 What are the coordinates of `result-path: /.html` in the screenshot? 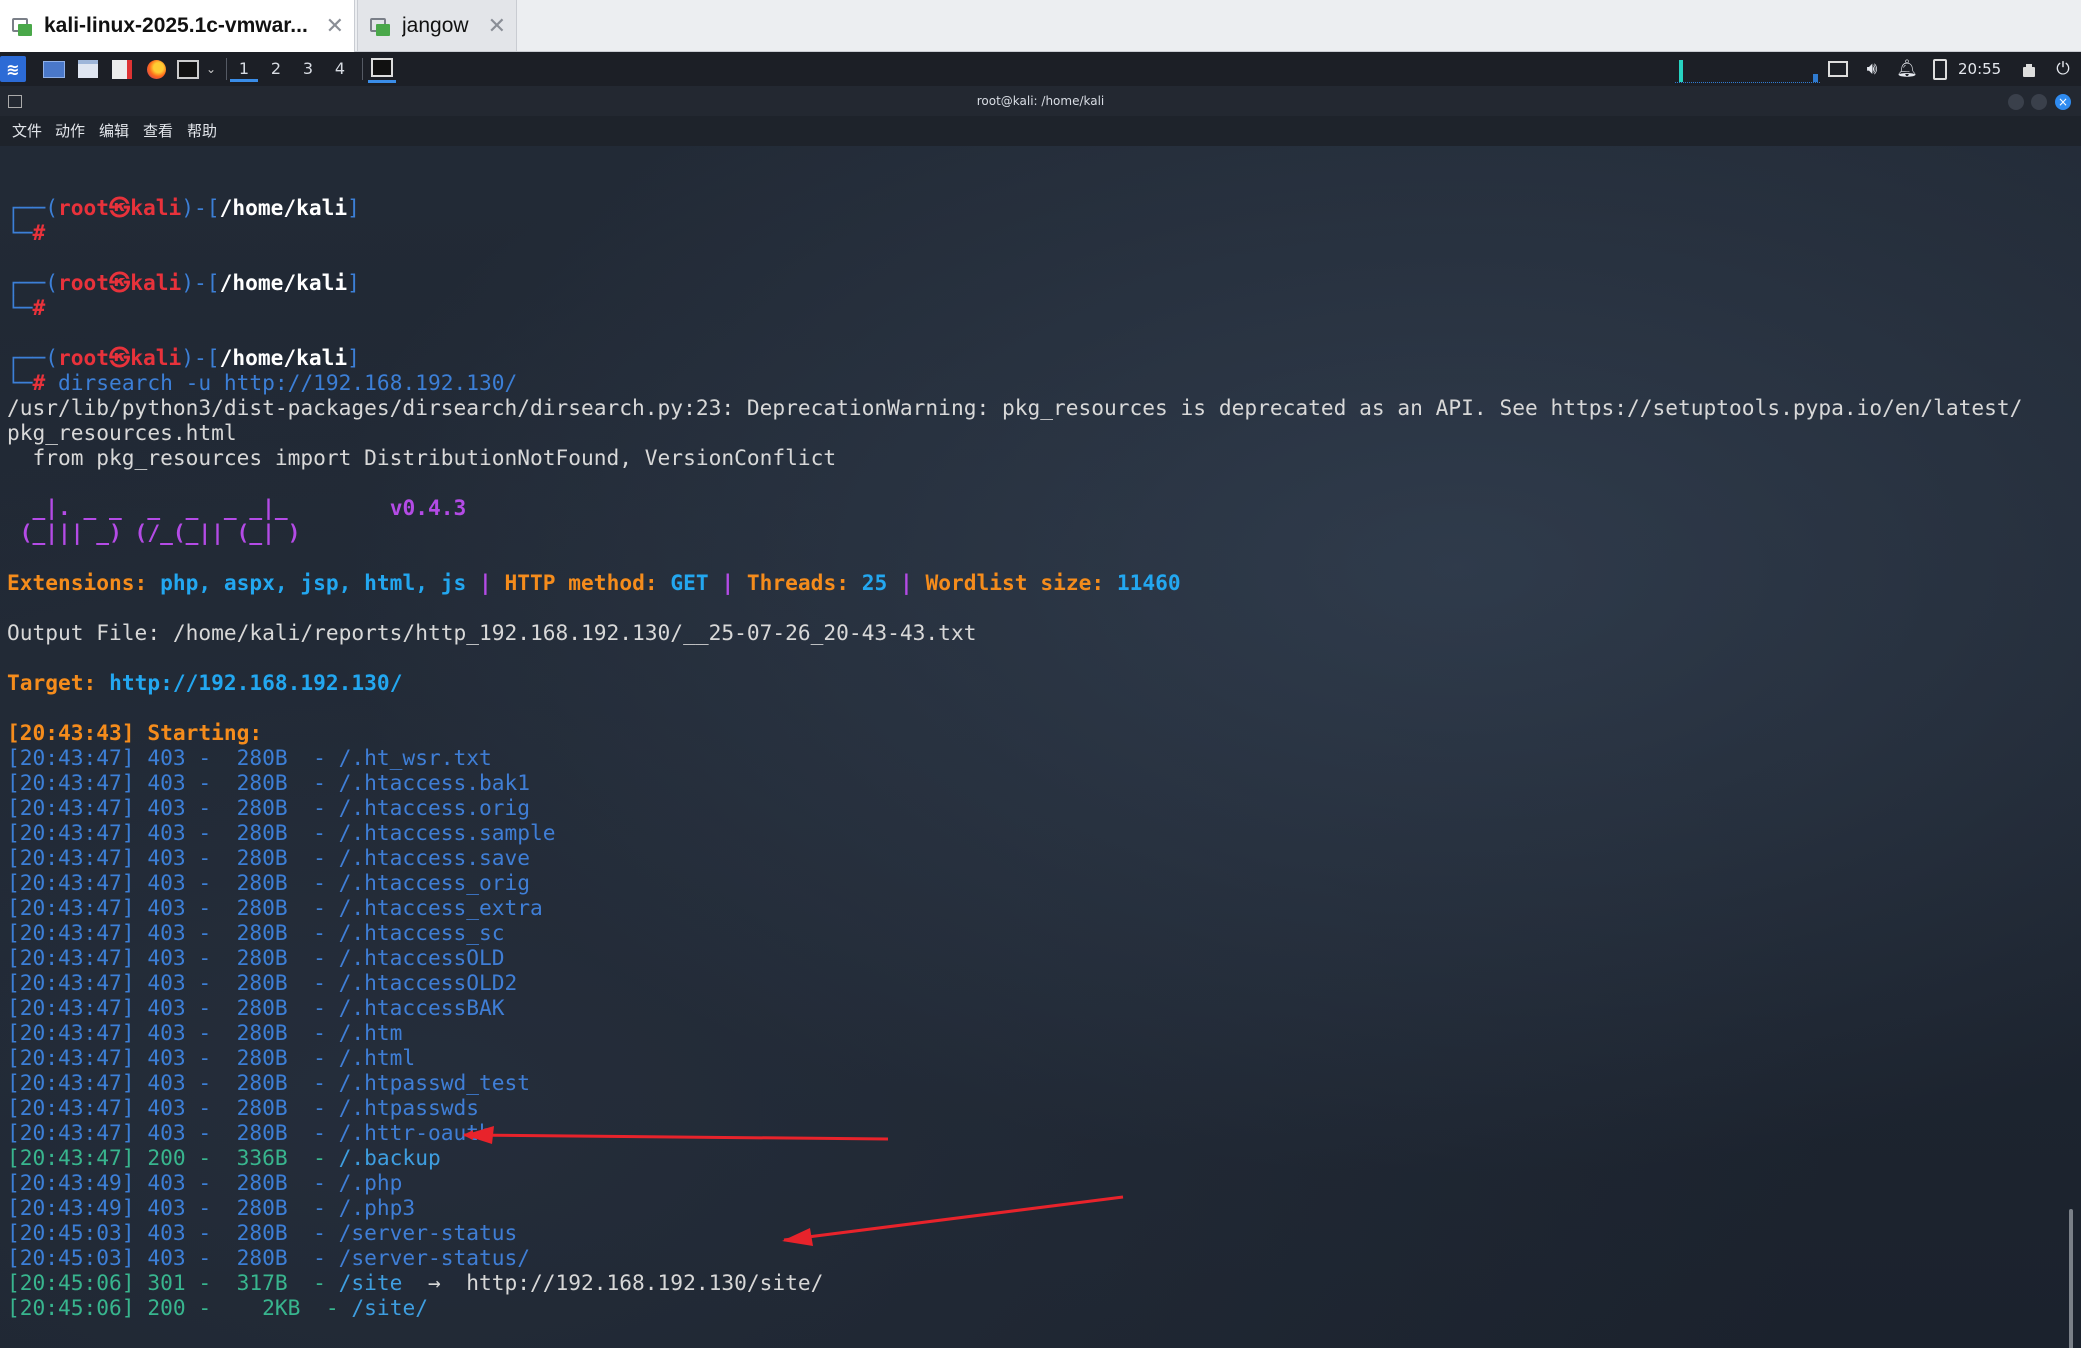 It's located at (377, 1057).